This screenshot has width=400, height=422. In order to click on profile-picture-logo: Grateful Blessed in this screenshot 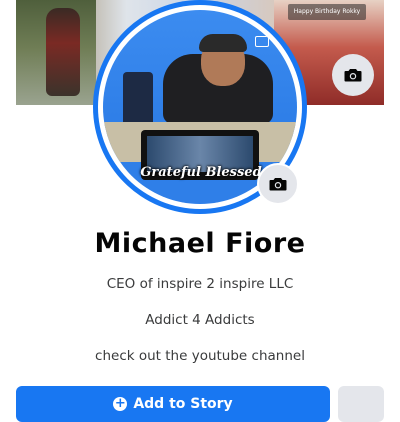, I will do `click(201, 172)`.